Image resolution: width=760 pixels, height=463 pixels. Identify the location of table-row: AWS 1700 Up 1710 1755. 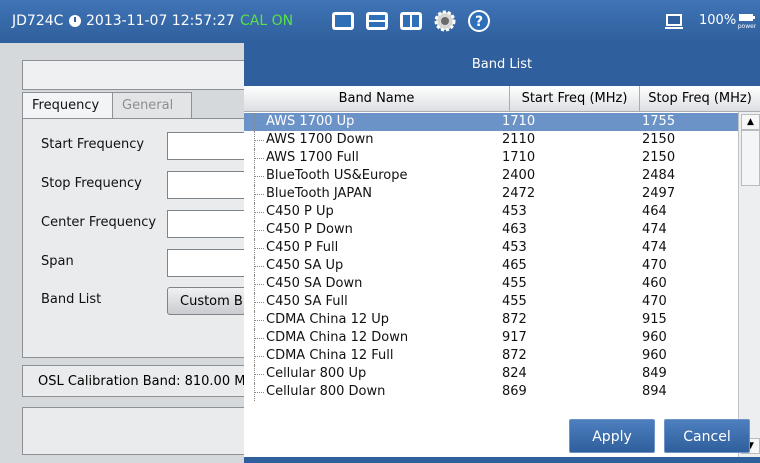
(491, 122).